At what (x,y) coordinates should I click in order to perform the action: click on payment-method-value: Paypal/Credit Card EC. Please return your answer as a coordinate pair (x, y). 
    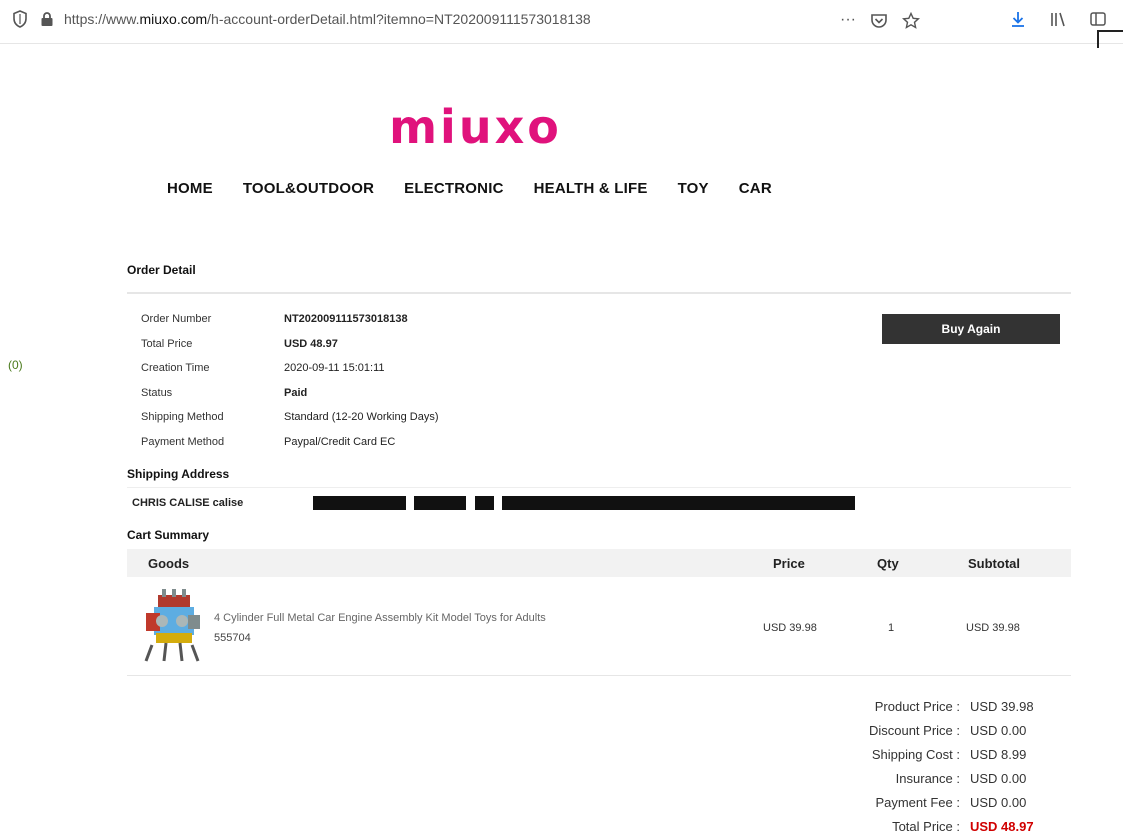
    Looking at the image, I should click on (340, 441).